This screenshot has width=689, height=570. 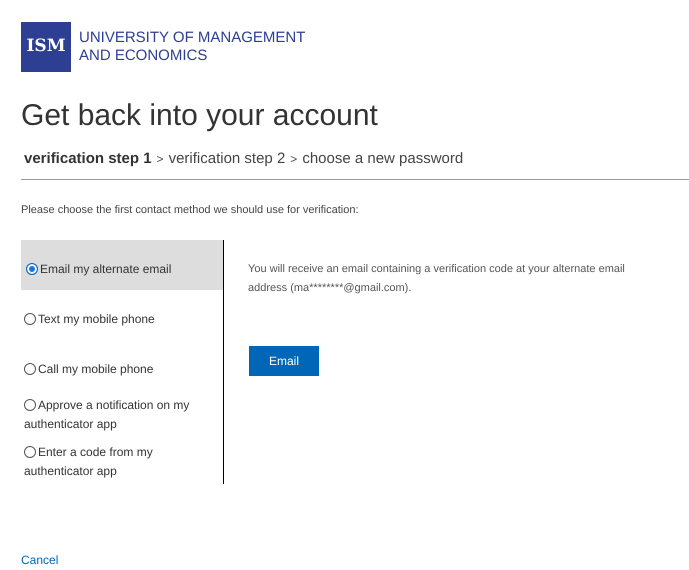 I want to click on logo-mark: ISM, so click(x=46, y=47).